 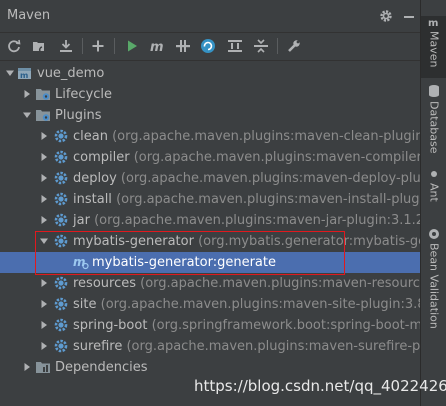 I want to click on sidebar-tab-maven: m Maven, so click(x=433, y=47).